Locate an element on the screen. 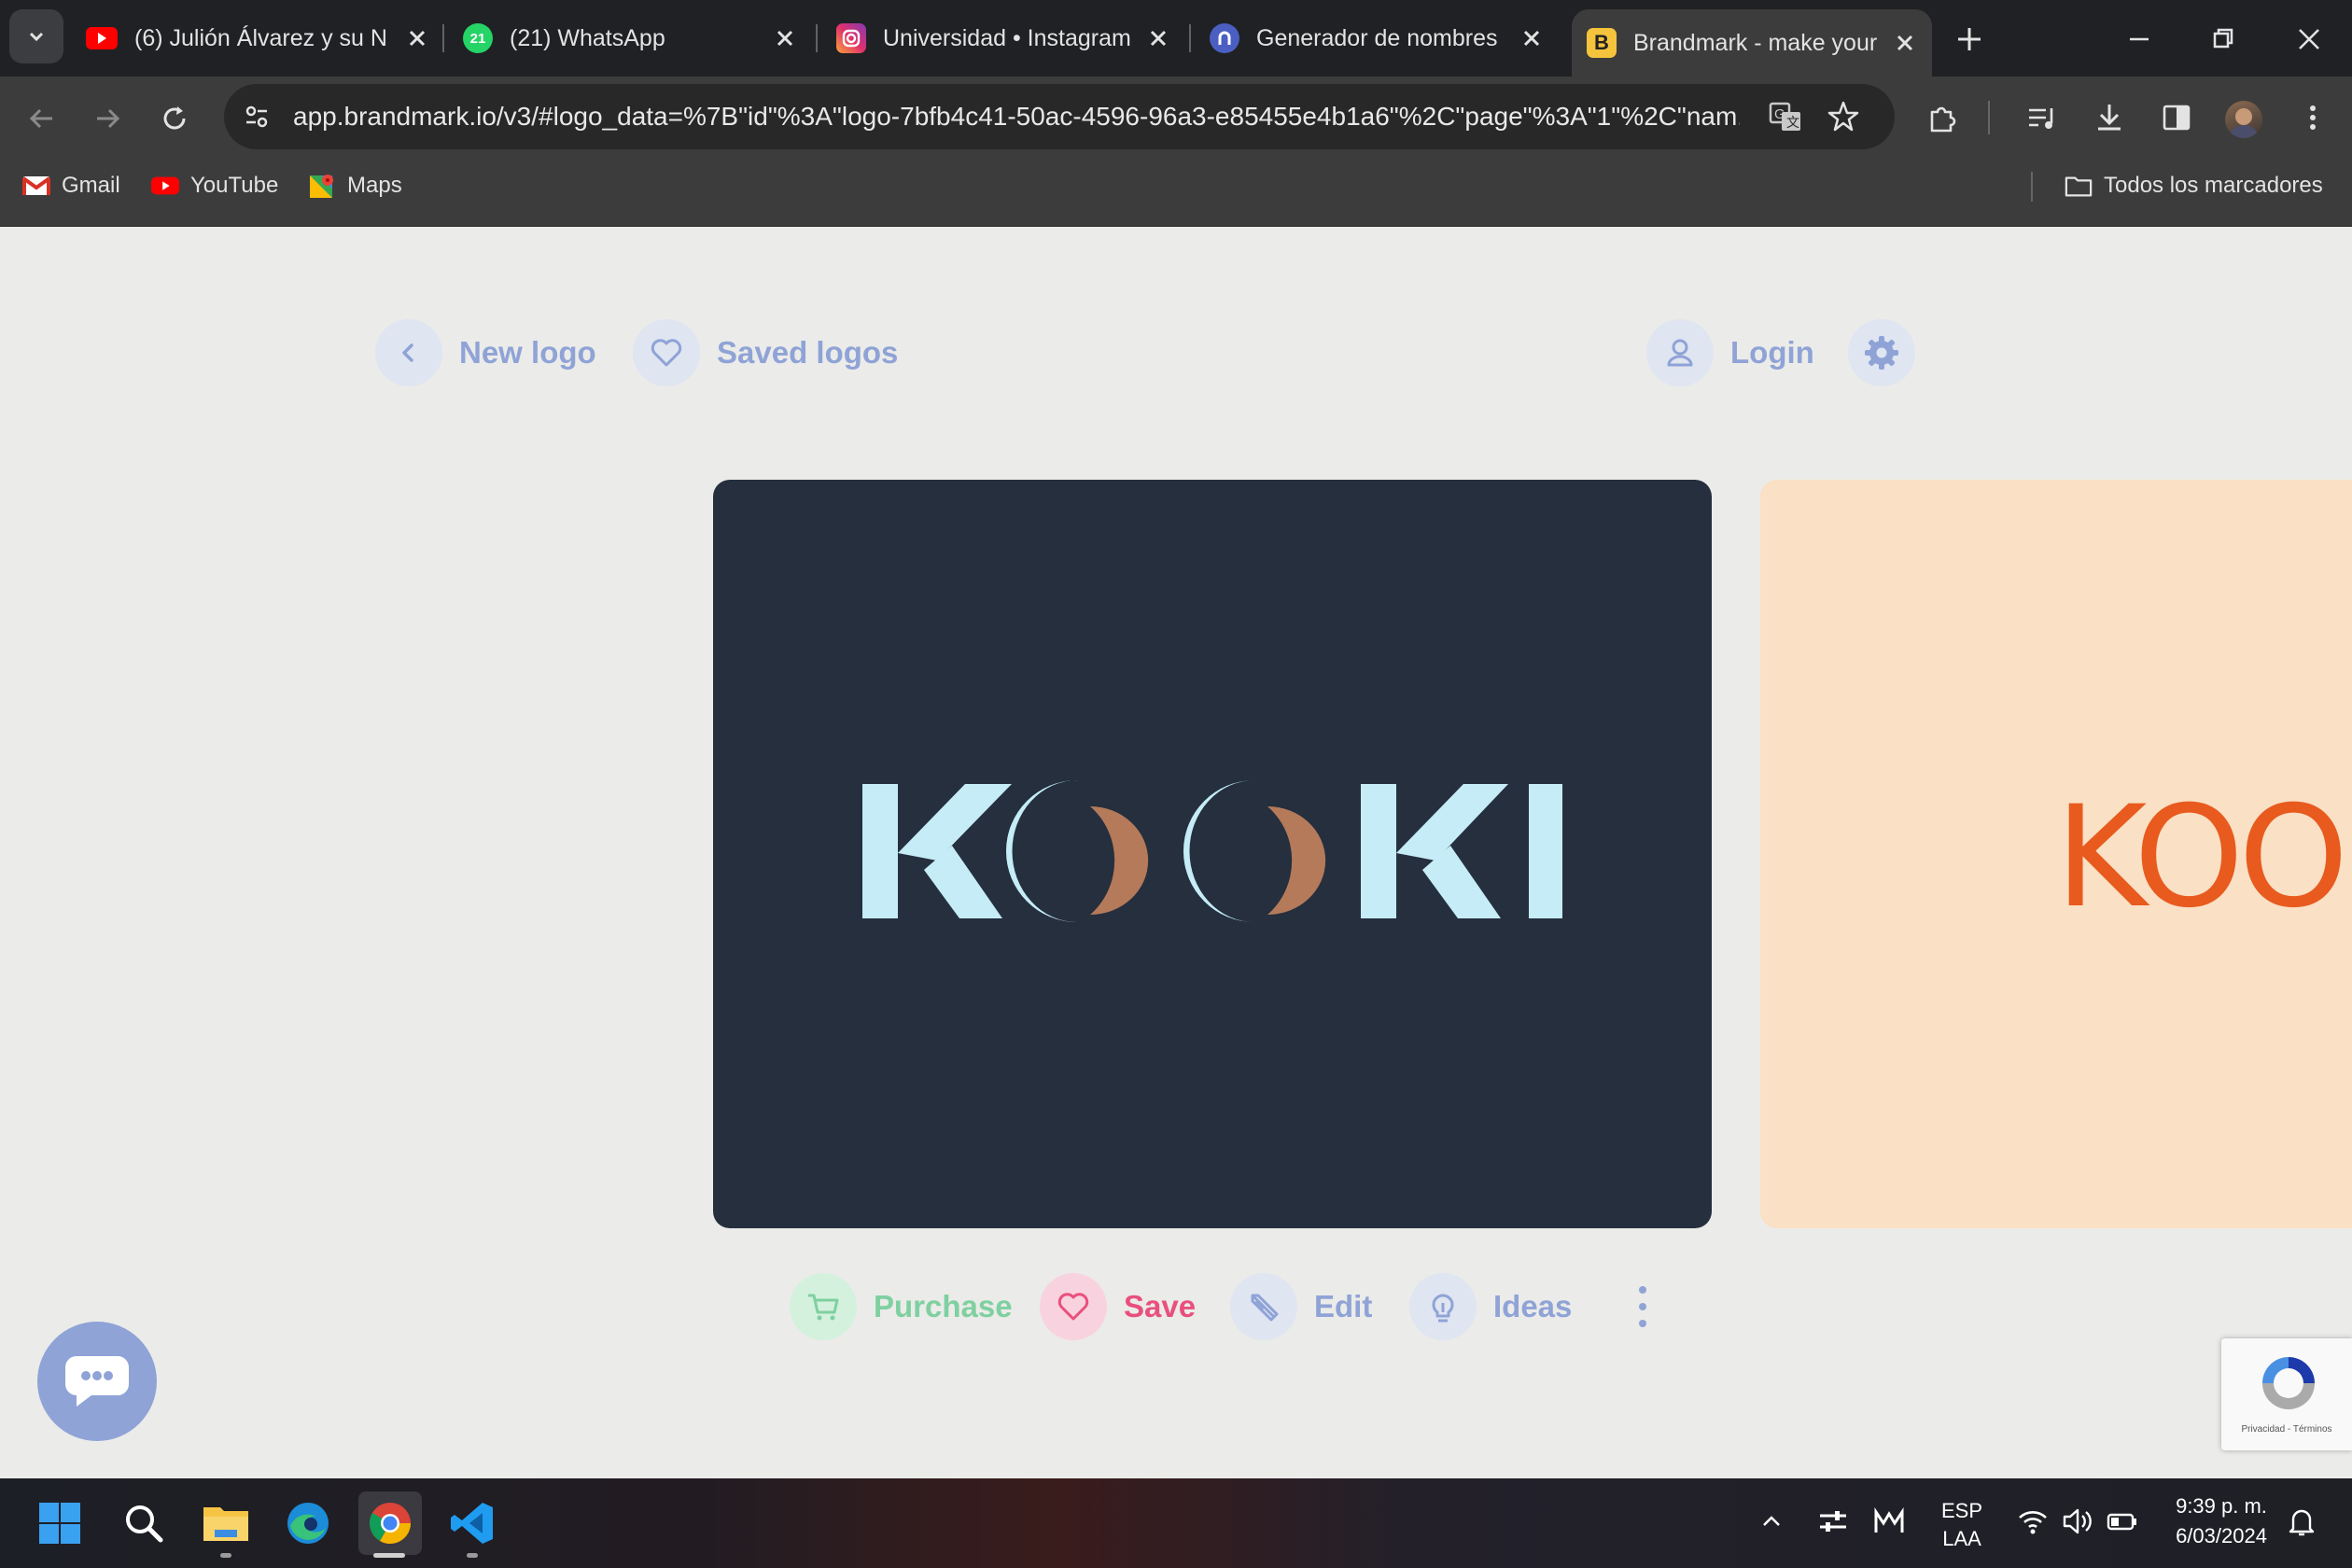  restore-icon is located at coordinates (2223, 39).